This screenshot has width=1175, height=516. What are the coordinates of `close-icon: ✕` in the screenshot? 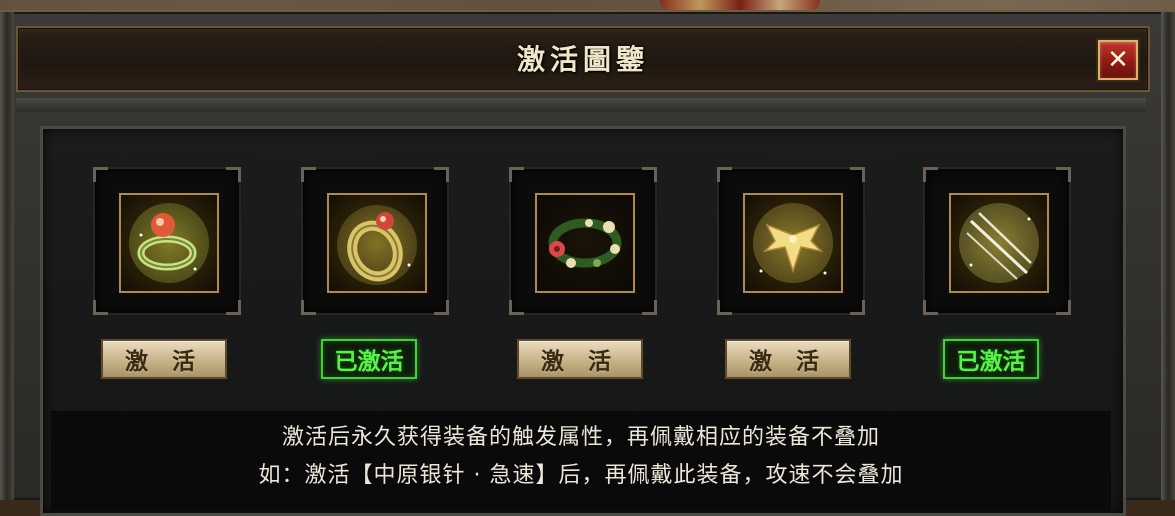 It's located at (1118, 60).